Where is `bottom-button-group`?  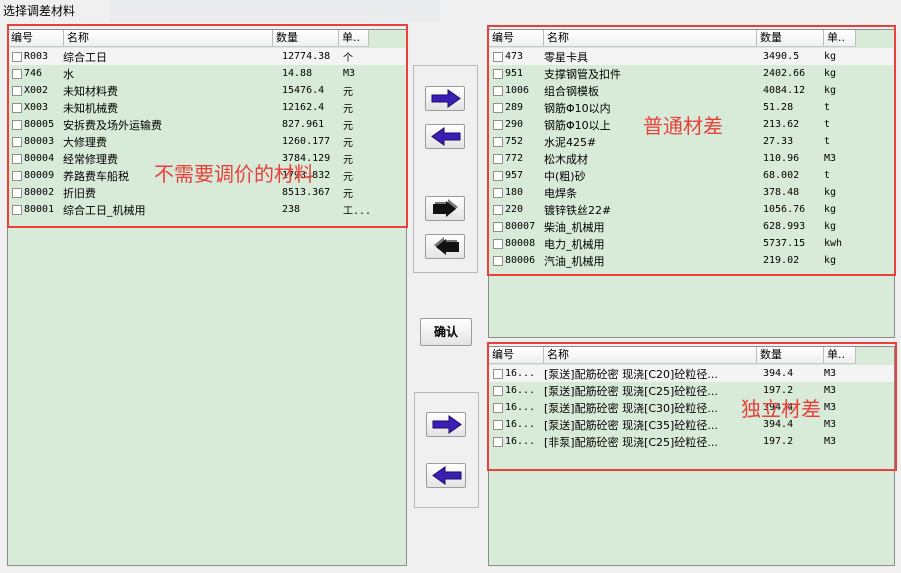
bottom-button-group is located at coordinates (446, 450).